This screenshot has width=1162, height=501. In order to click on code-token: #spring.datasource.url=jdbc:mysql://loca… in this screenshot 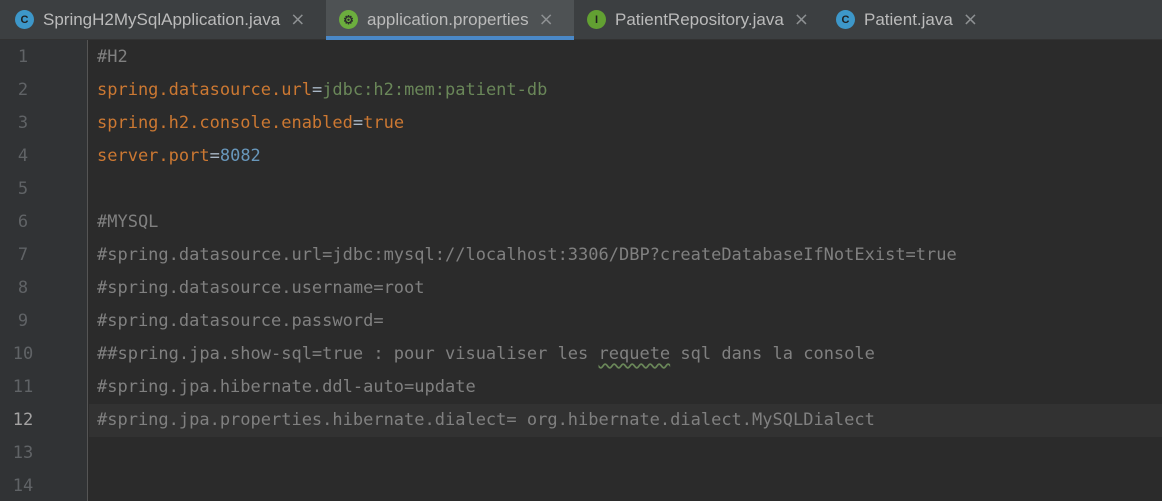, I will do `click(527, 255)`.